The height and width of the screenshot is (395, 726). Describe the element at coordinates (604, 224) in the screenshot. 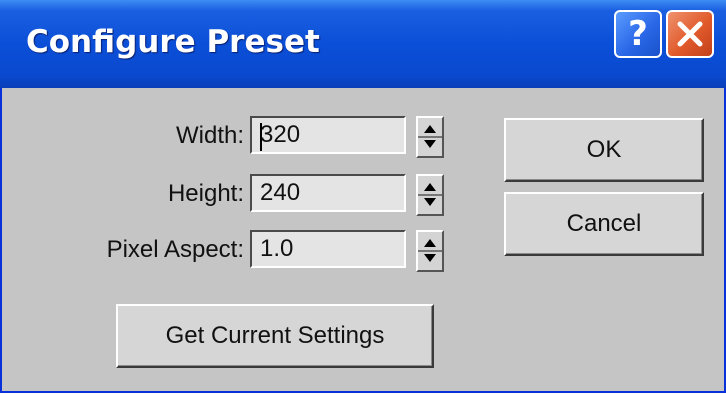

I see `cancel-button: Cancel` at that location.